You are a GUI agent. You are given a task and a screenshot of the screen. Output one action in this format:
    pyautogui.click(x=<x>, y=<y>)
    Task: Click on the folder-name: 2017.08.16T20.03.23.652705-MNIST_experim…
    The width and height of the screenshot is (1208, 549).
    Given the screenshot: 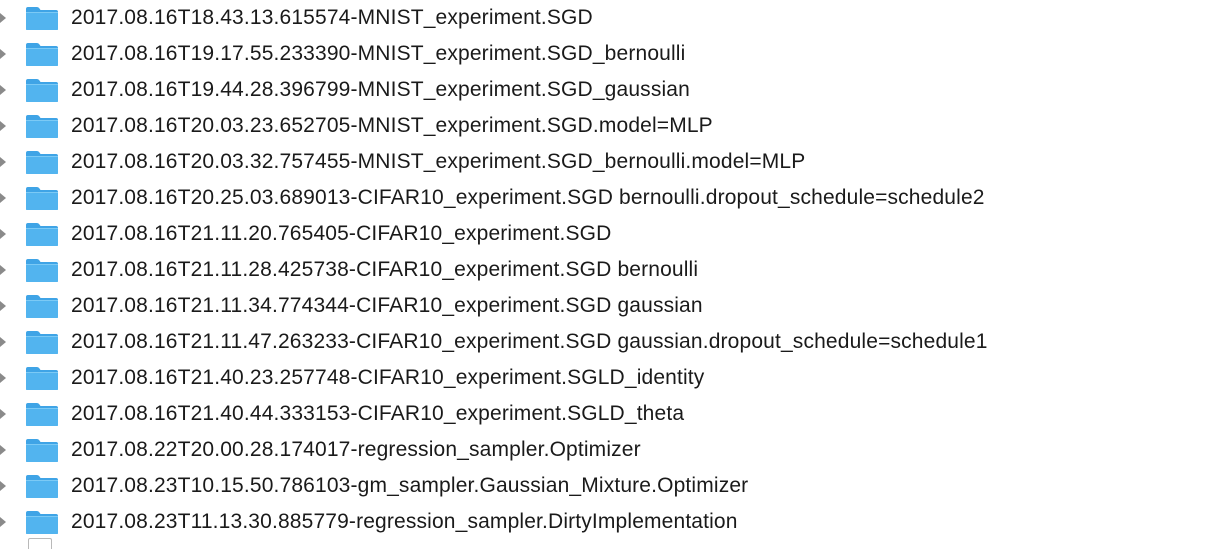 What is the action you would take?
    pyautogui.click(x=392, y=126)
    